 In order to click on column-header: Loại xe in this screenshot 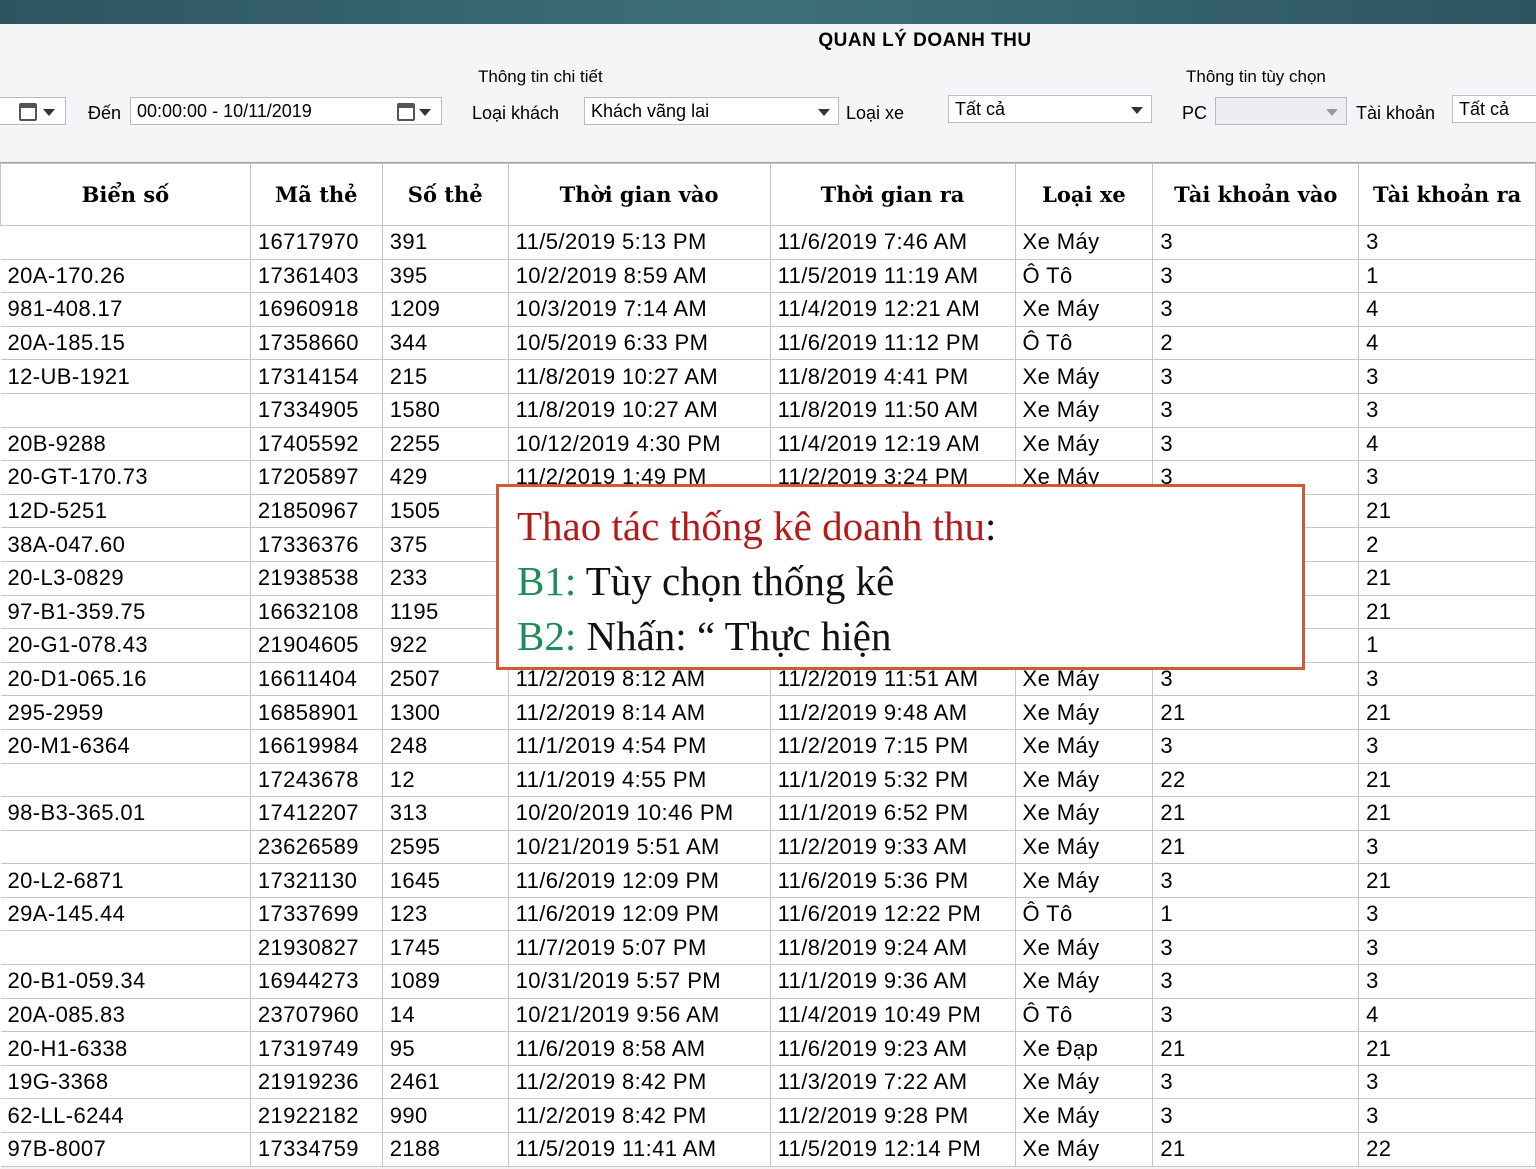, I will do `click(1084, 194)`.